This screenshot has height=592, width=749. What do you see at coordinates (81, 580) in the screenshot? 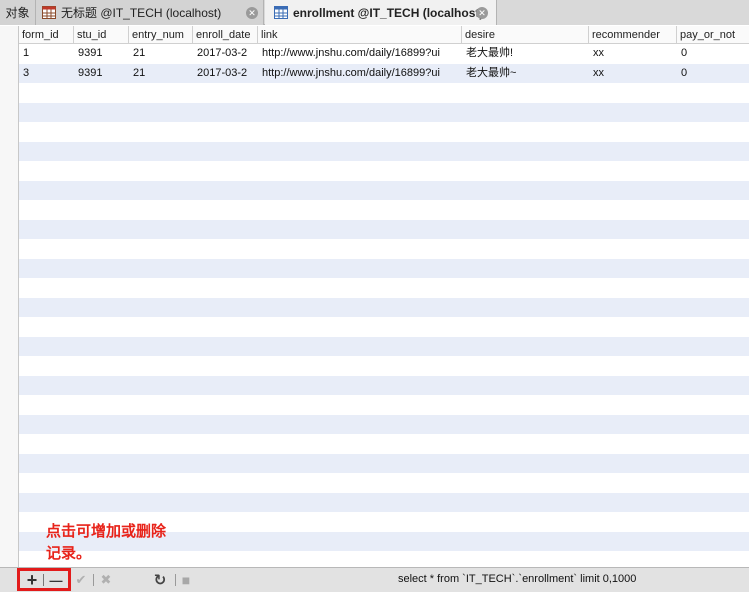
I see `apply-changes-button: ✔` at bounding box center [81, 580].